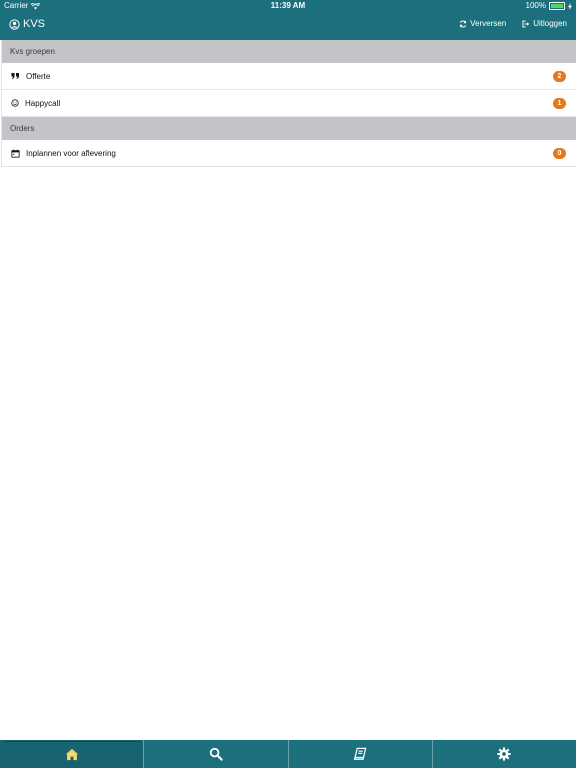  I want to click on bottom-tab-bar, so click(288, 754).